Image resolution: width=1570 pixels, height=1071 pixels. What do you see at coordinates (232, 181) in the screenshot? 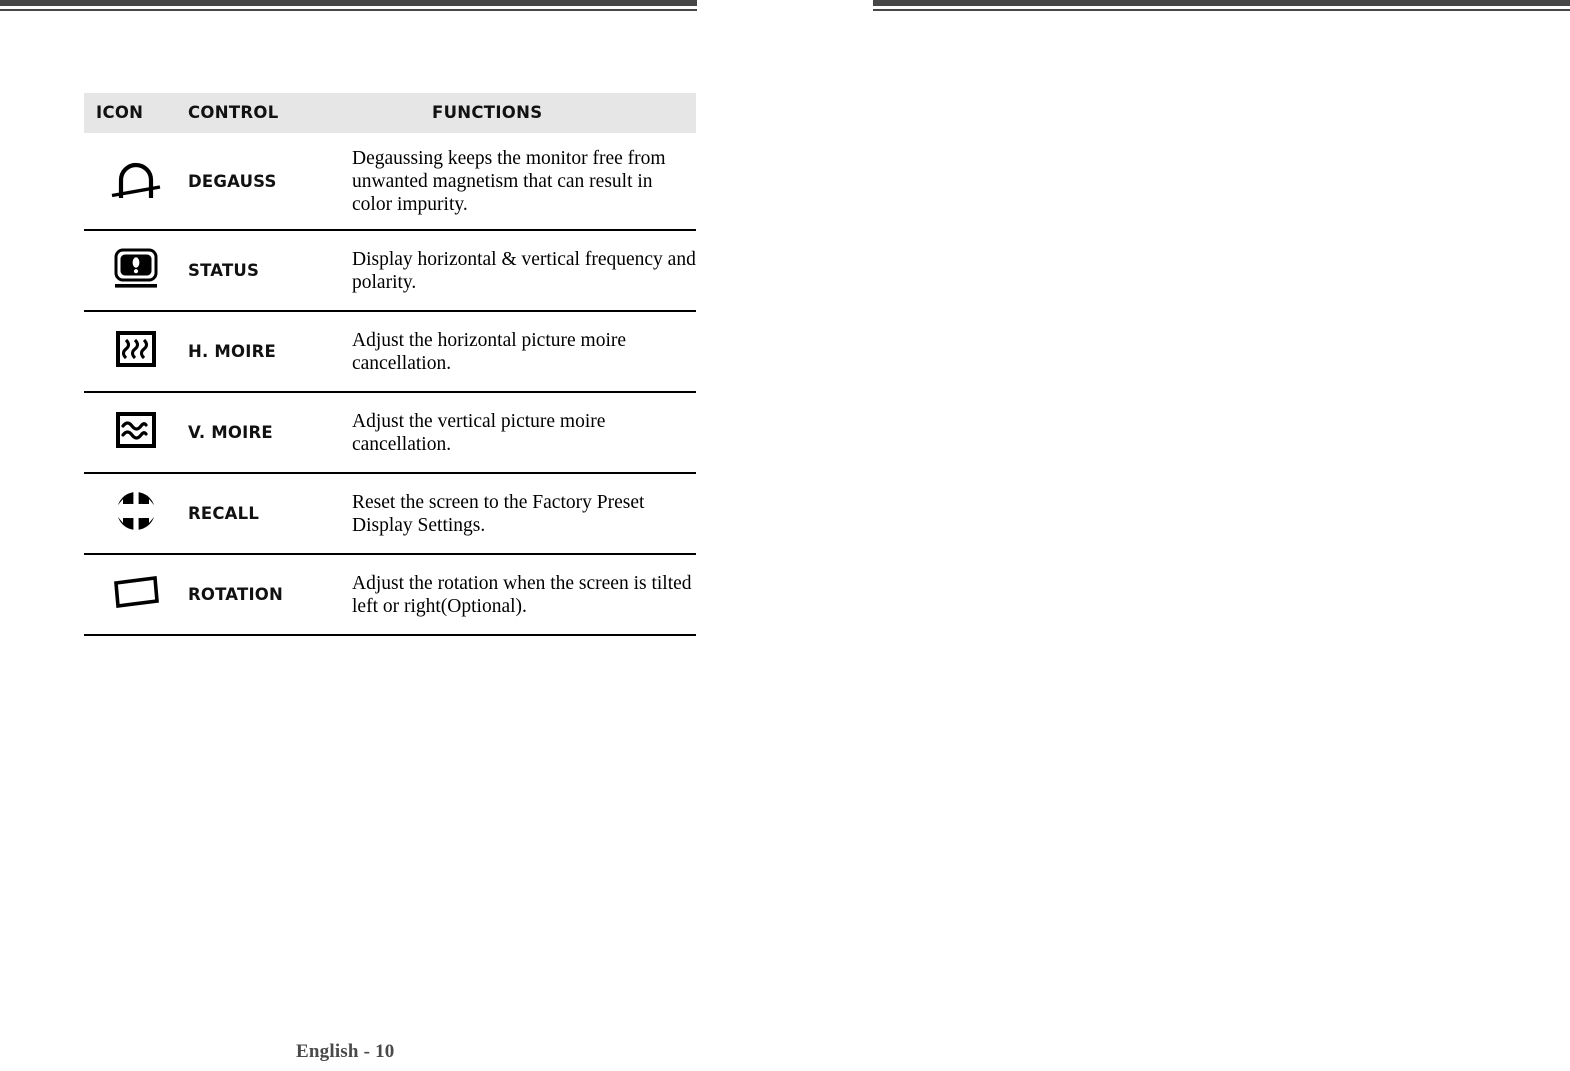
I see `cell-control-label: DEGAUSS` at bounding box center [232, 181].